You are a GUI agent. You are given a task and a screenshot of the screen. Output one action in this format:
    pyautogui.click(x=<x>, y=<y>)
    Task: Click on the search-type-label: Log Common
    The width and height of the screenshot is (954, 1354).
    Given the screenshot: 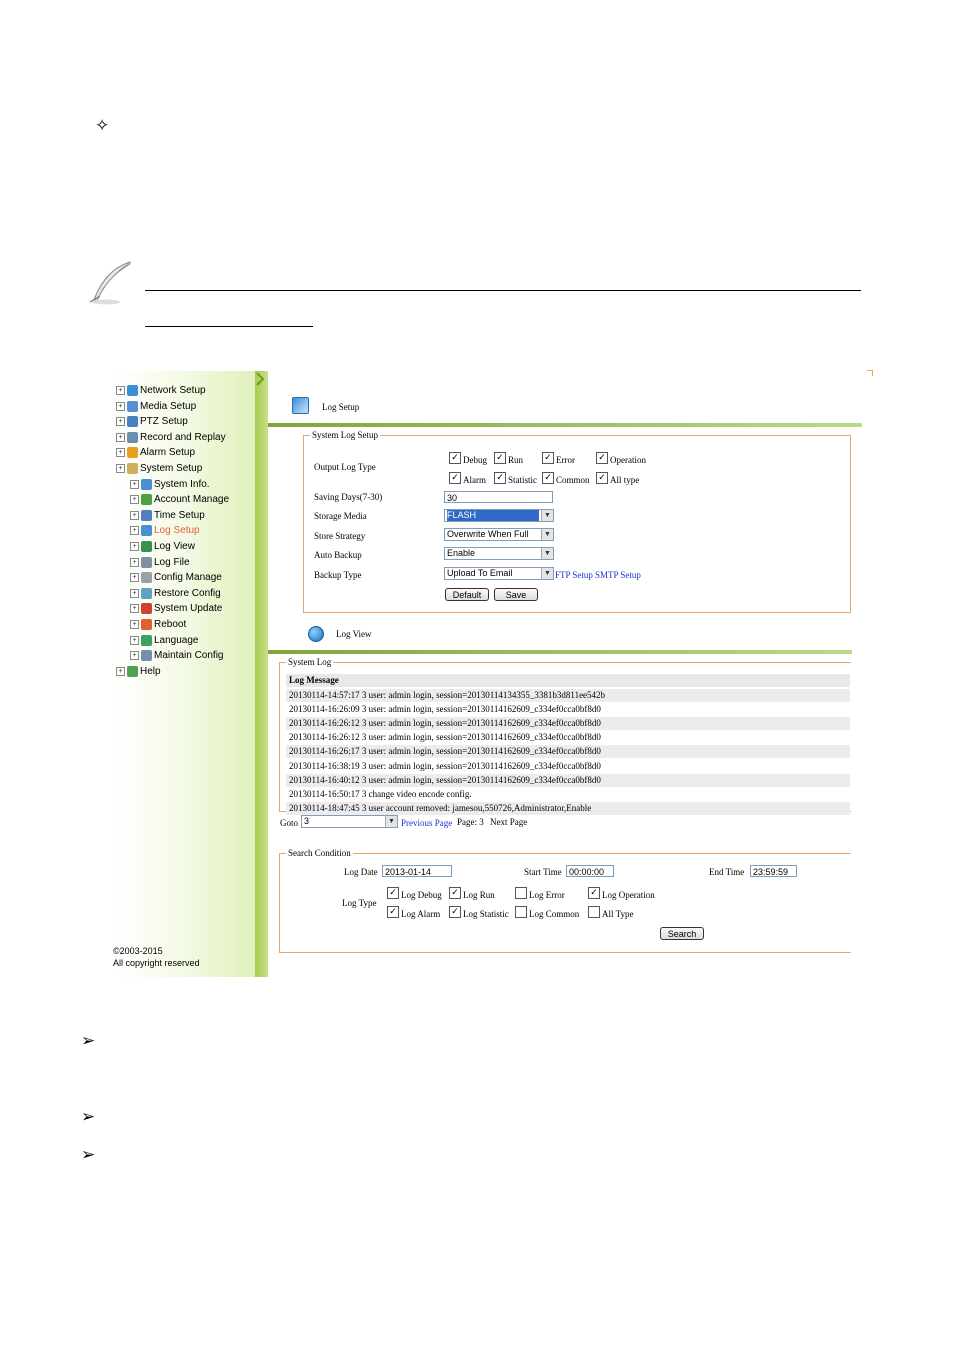 What is the action you would take?
    pyautogui.click(x=554, y=914)
    